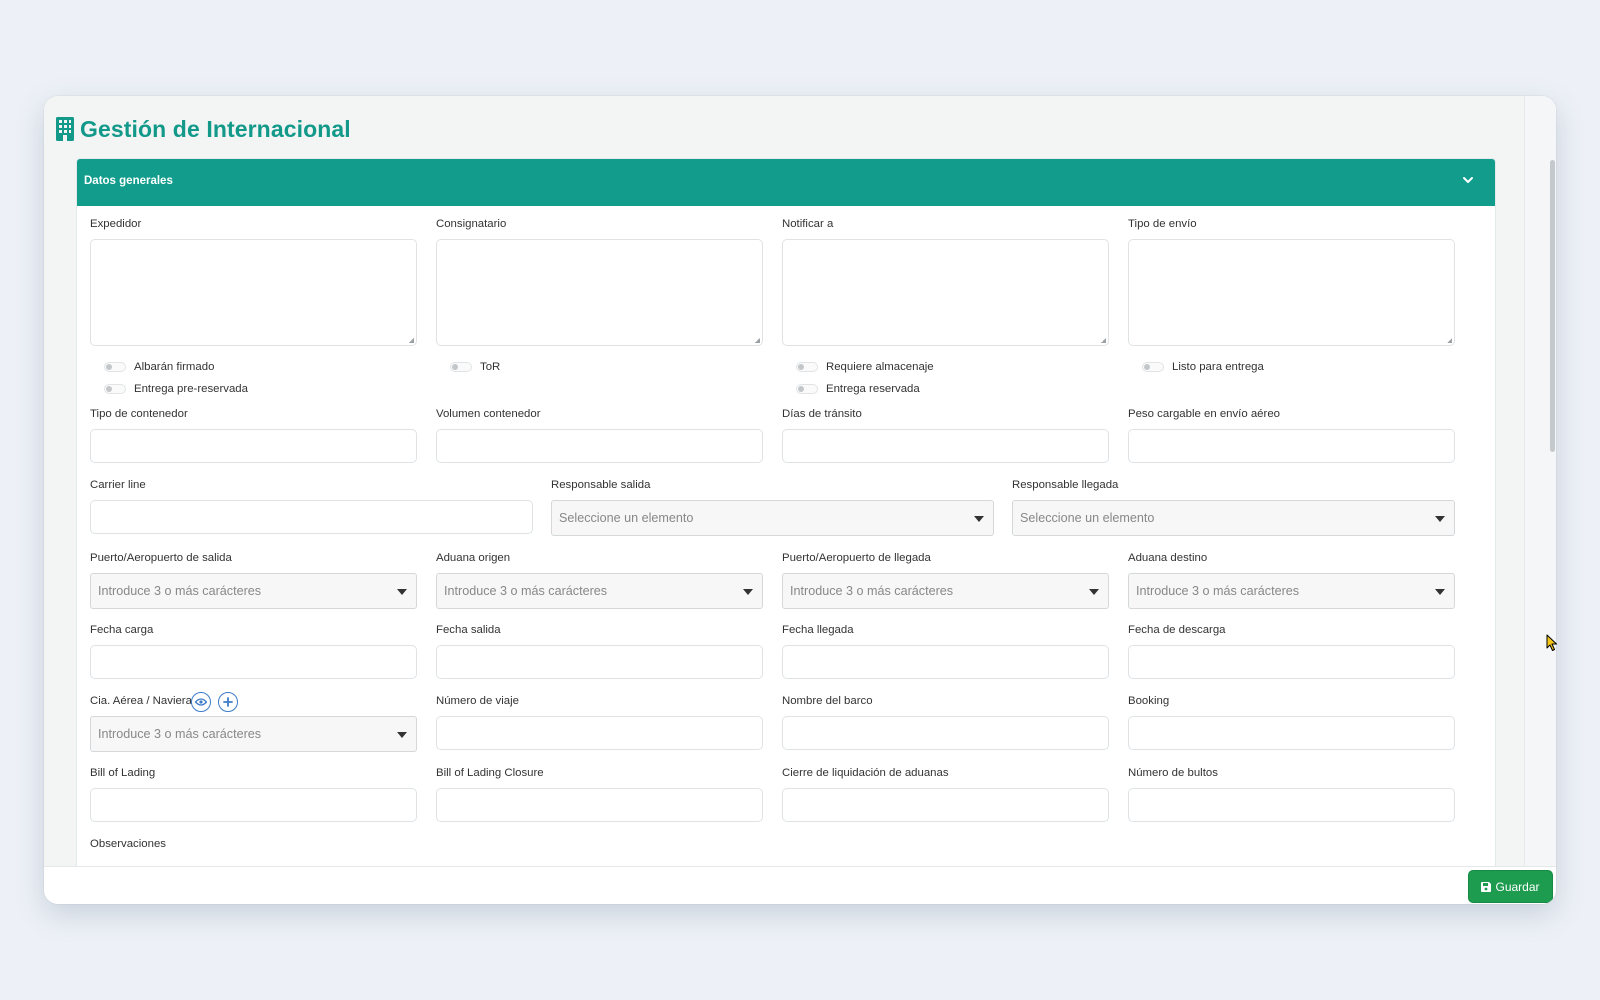 The image size is (1600, 1000). Describe the element at coordinates (945, 733) in the screenshot. I see `nombre-barco-input` at that location.